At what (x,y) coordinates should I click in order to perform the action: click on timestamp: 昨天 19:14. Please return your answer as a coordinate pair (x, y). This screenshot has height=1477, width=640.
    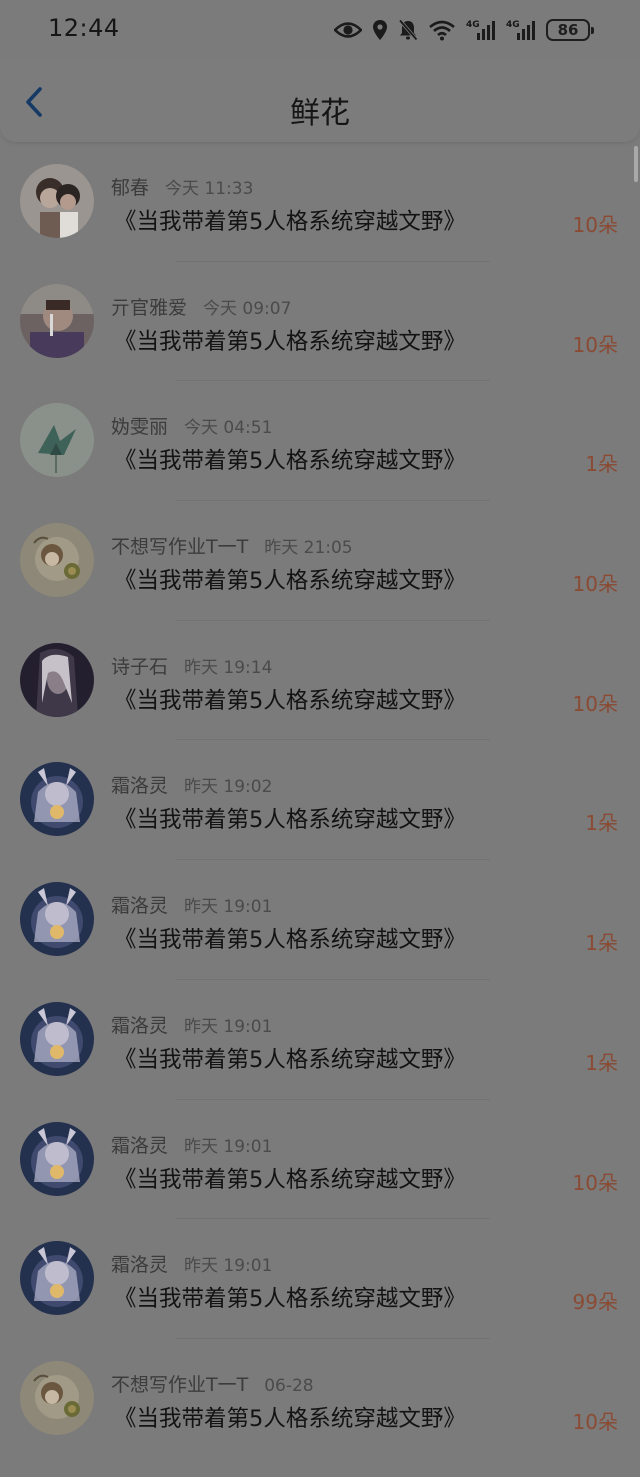
    Looking at the image, I should click on (228, 667).